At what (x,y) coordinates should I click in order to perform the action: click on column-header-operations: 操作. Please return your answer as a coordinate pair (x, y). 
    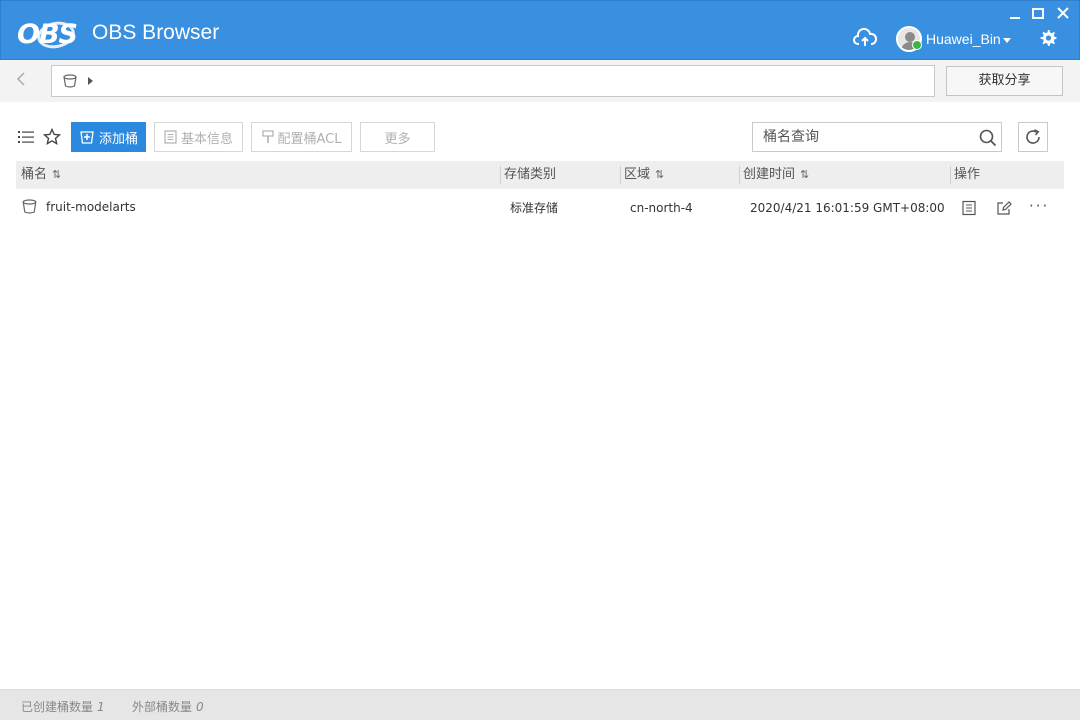
    Looking at the image, I should click on (967, 175).